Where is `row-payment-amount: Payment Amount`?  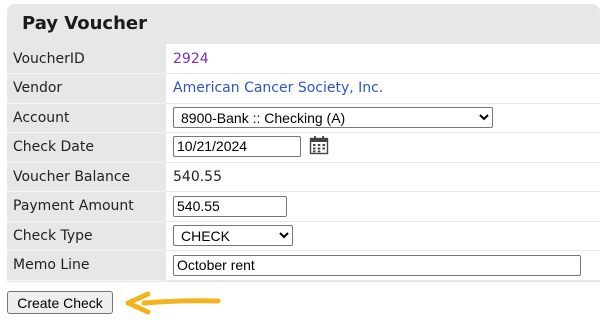 row-payment-amount: Payment Amount is located at coordinates (303, 206).